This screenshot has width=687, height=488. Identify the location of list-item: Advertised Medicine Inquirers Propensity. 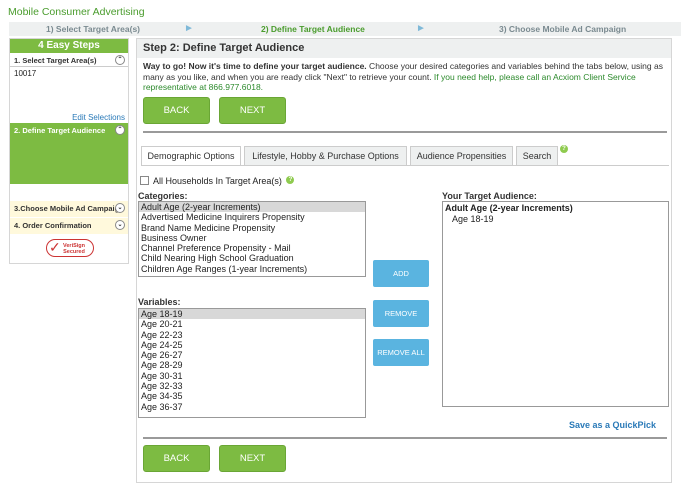
(252, 217).